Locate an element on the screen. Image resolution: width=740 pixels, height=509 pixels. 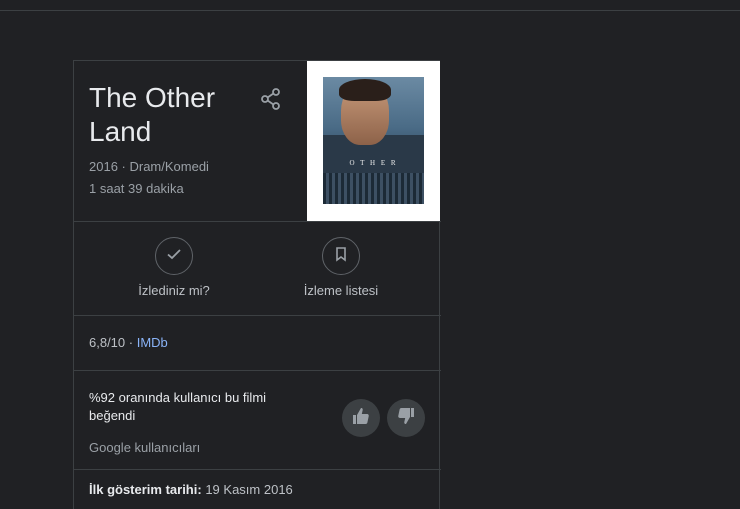
poster-crowd is located at coordinates (373, 188).